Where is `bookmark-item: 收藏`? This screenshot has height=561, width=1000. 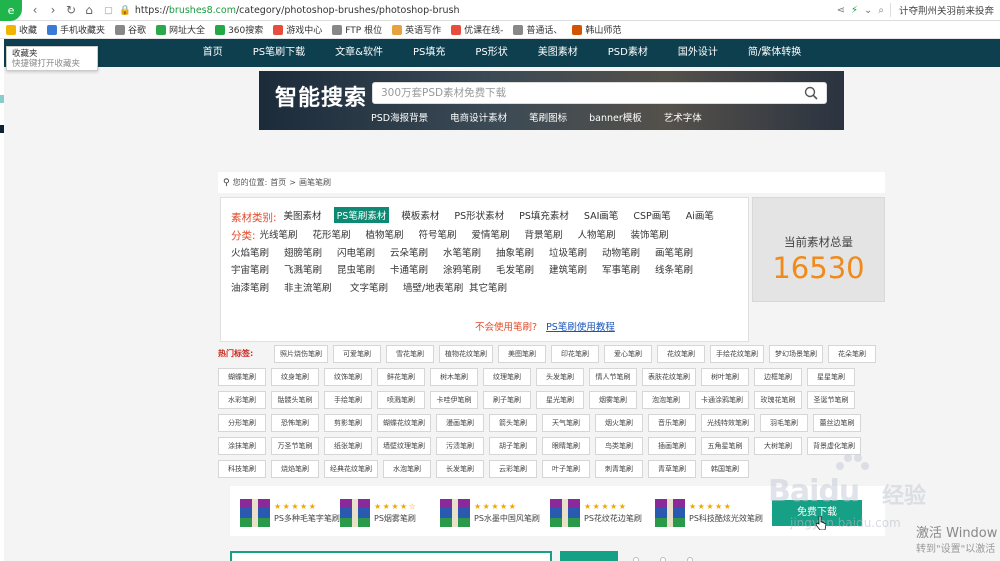
bookmark-item: 收藏 is located at coordinates (21, 29).